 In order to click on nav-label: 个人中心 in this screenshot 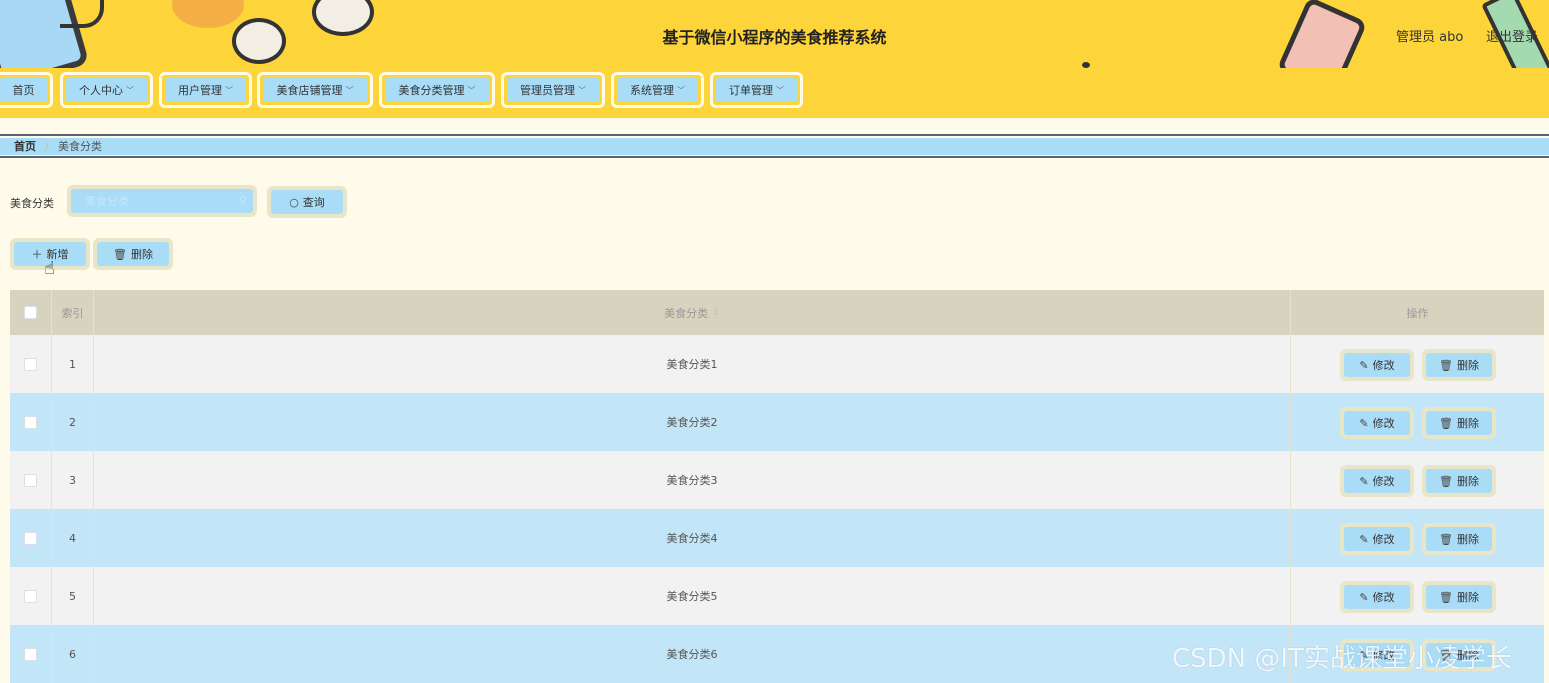, I will do `click(101, 90)`.